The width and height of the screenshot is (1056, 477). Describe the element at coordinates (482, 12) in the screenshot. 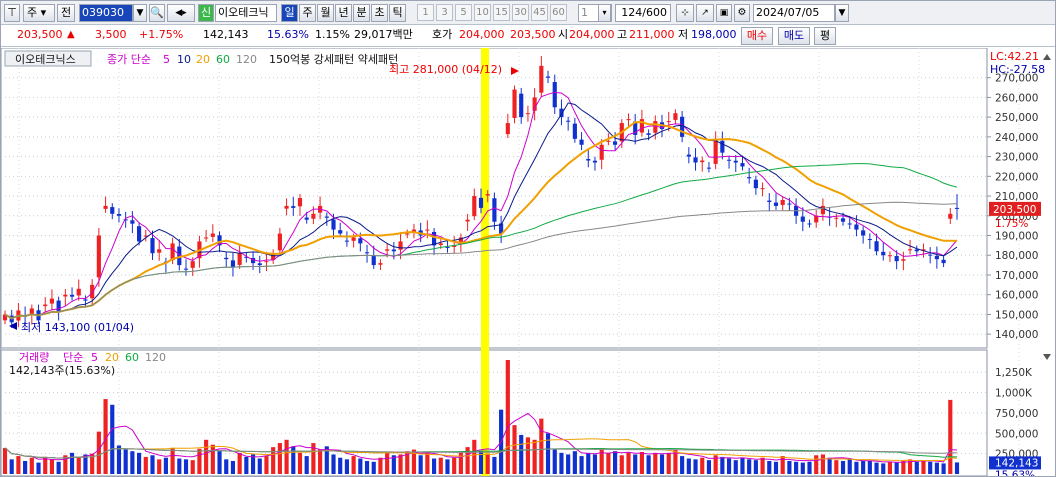

I see `interval-button-10: 10` at that location.